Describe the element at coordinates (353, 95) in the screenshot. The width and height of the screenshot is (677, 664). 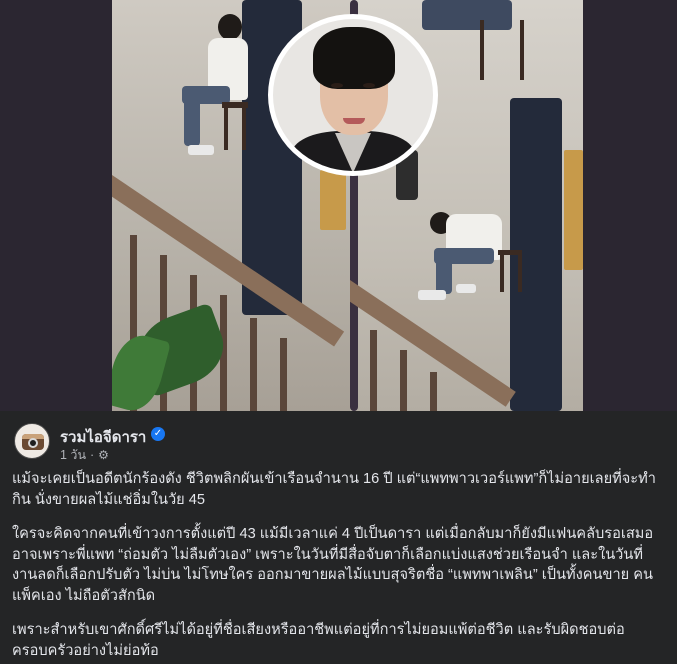
I see `inset-portrait` at that location.